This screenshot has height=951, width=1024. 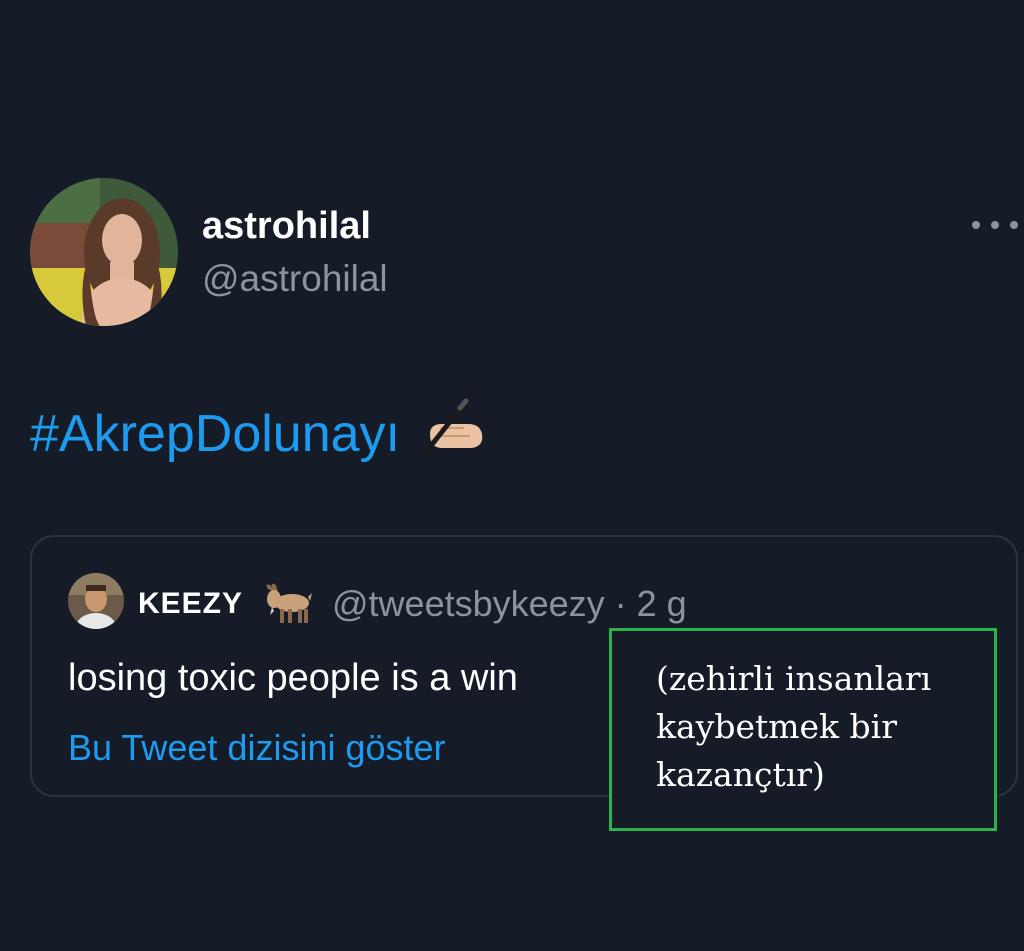 What do you see at coordinates (794, 678) in the screenshot?
I see `translation-line: (zehirli insanları` at bounding box center [794, 678].